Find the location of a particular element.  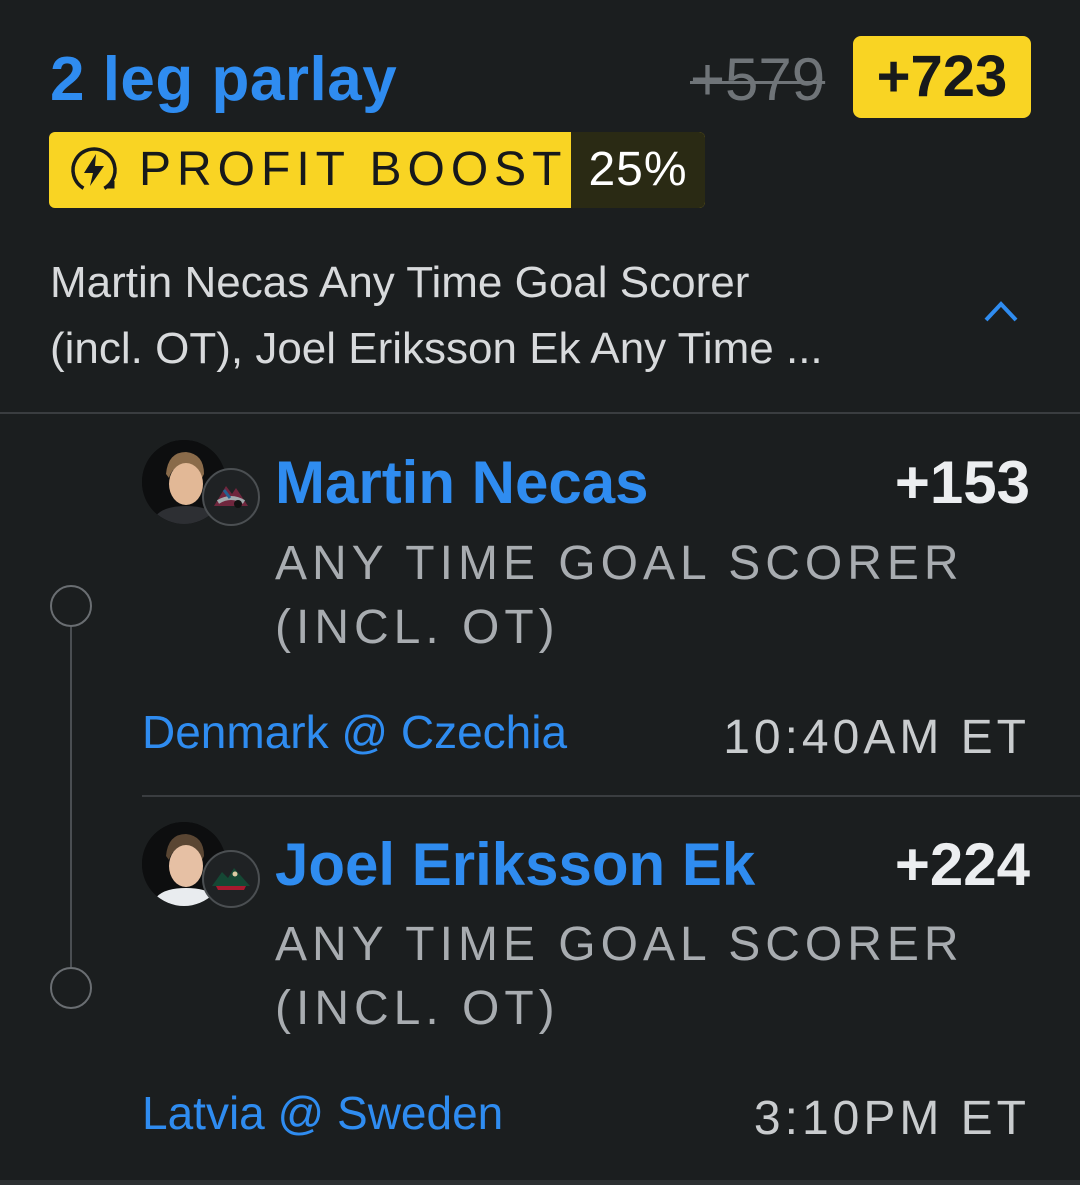

parlay-title: 2 leg parlay is located at coordinates (224, 79).